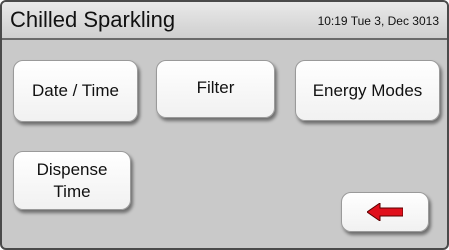 The height and width of the screenshot is (250, 449). I want to click on filter-button: Filter, so click(215, 89).